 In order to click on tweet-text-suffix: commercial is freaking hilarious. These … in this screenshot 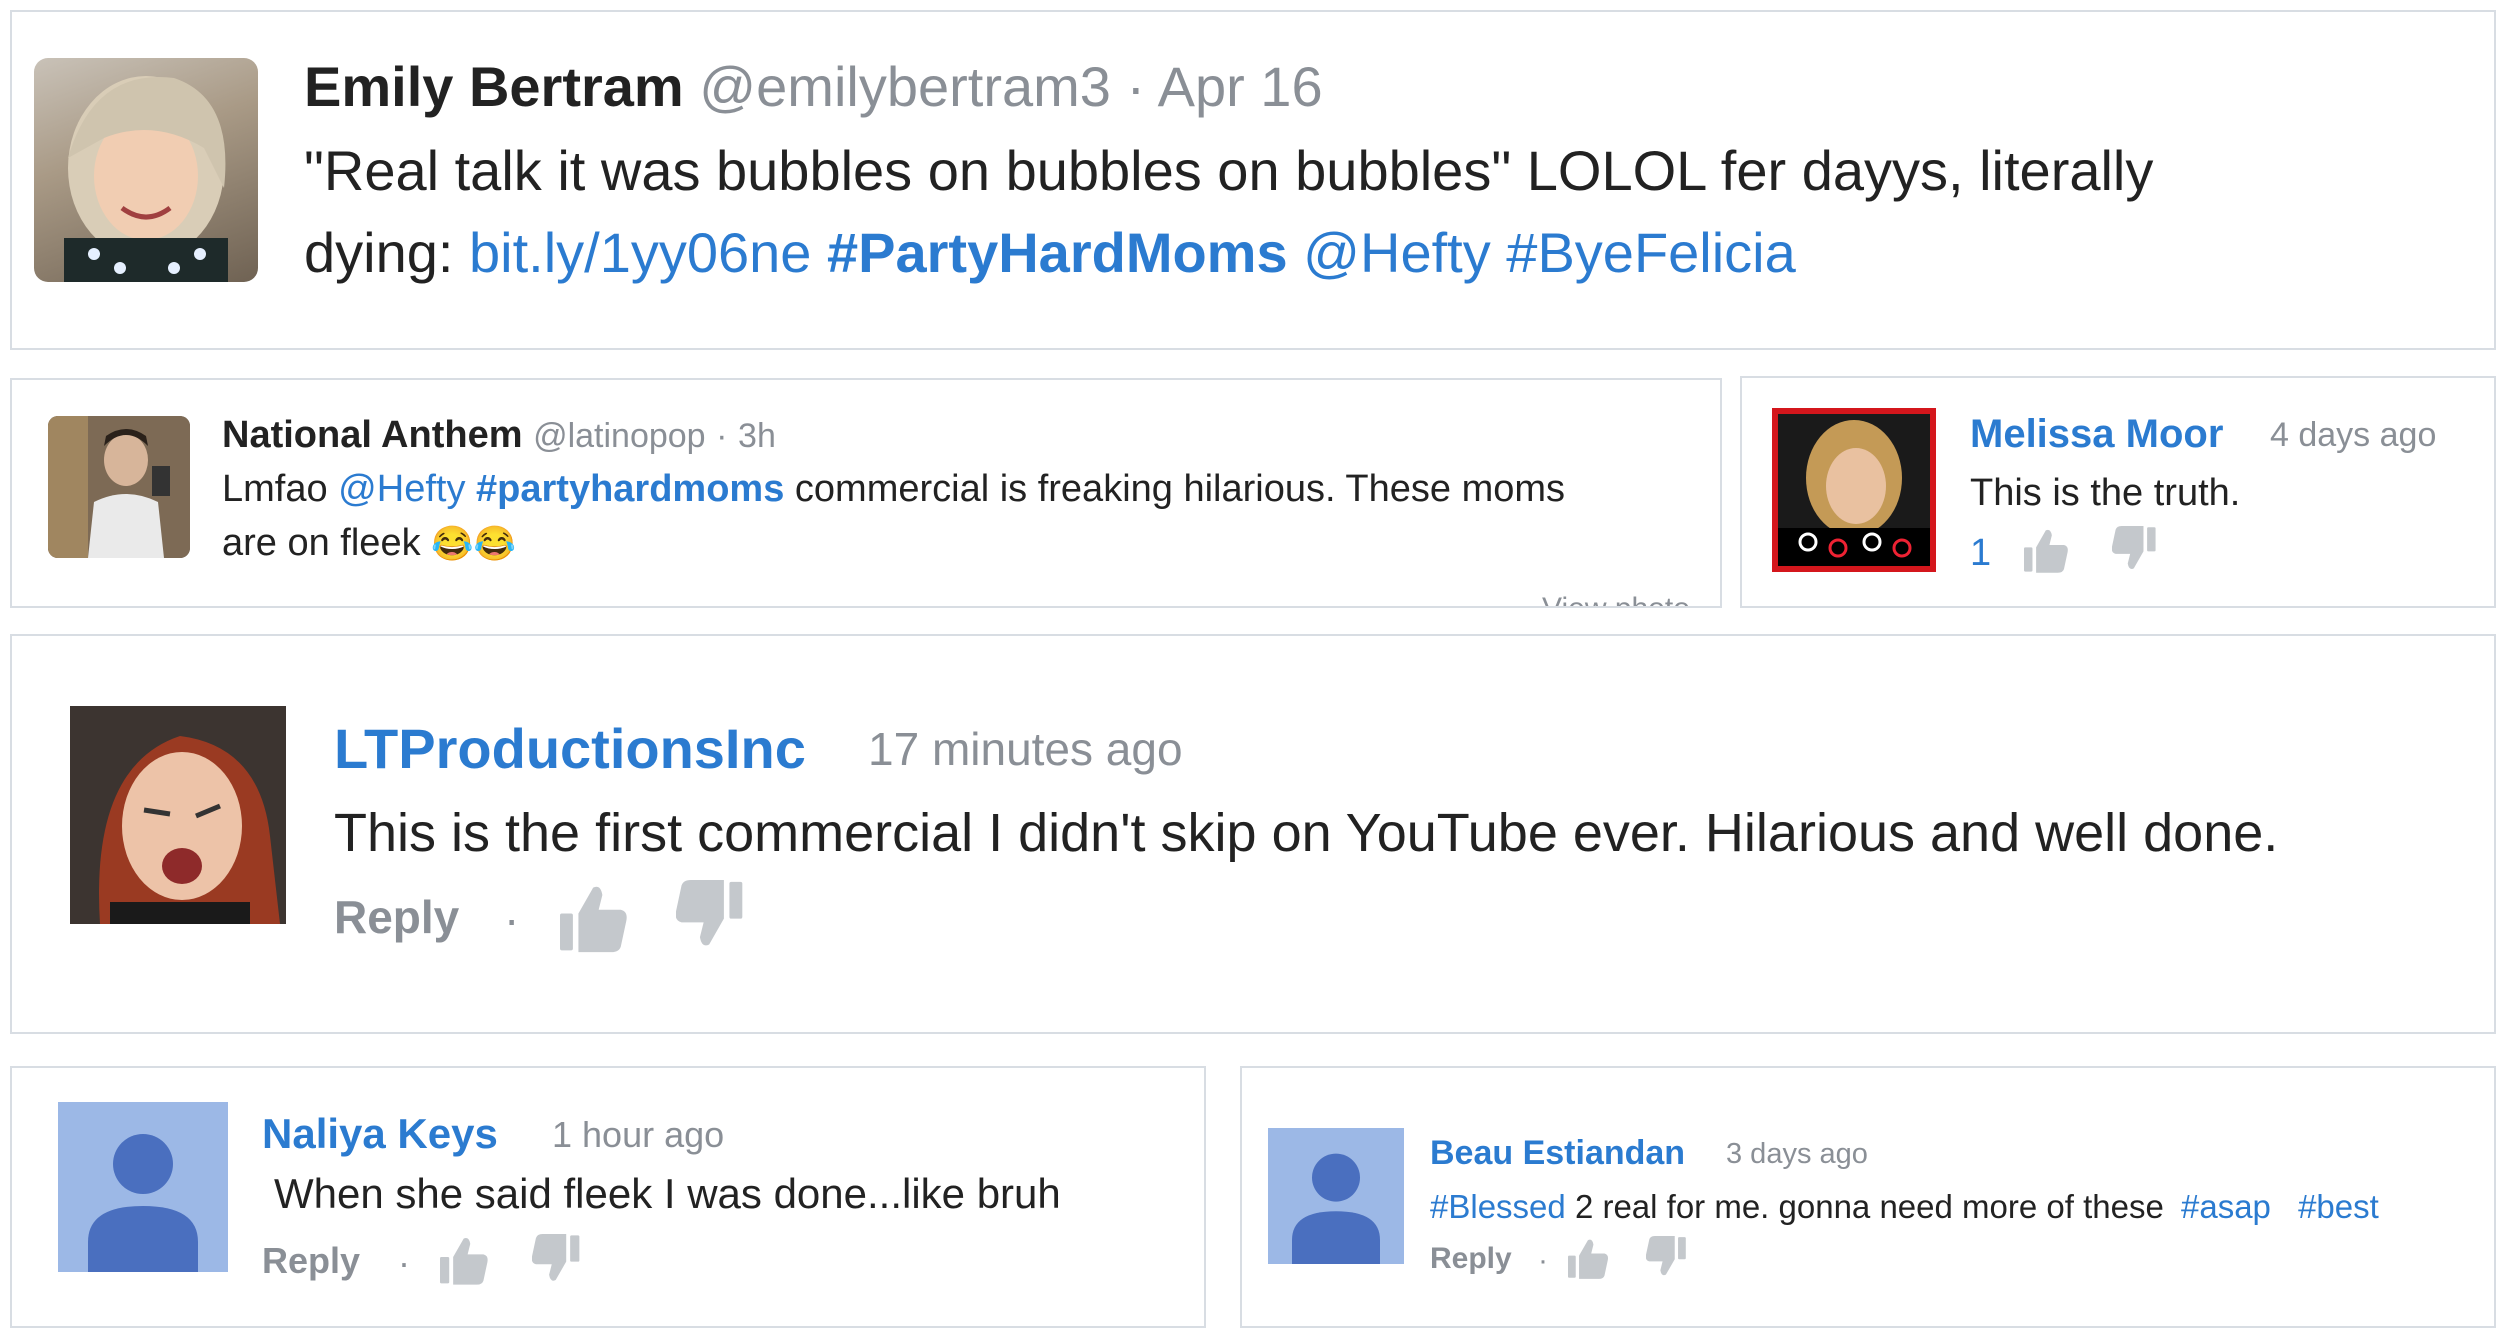, I will do `click(1175, 489)`.